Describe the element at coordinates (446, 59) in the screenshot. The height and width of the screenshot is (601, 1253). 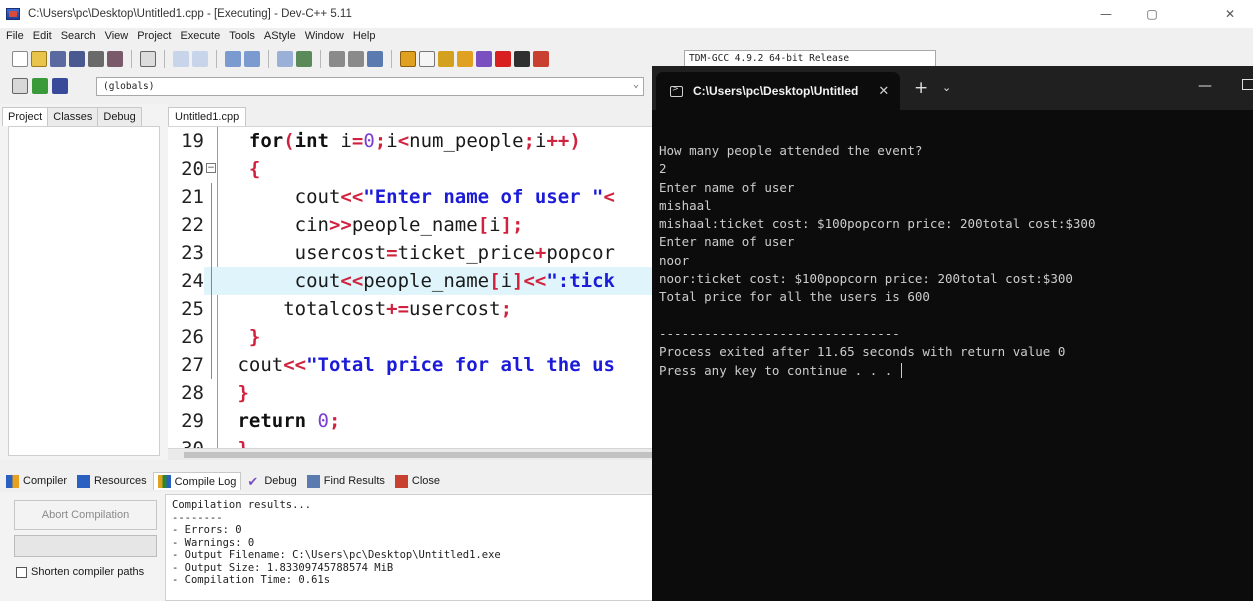
I see `compile-run-icon` at that location.